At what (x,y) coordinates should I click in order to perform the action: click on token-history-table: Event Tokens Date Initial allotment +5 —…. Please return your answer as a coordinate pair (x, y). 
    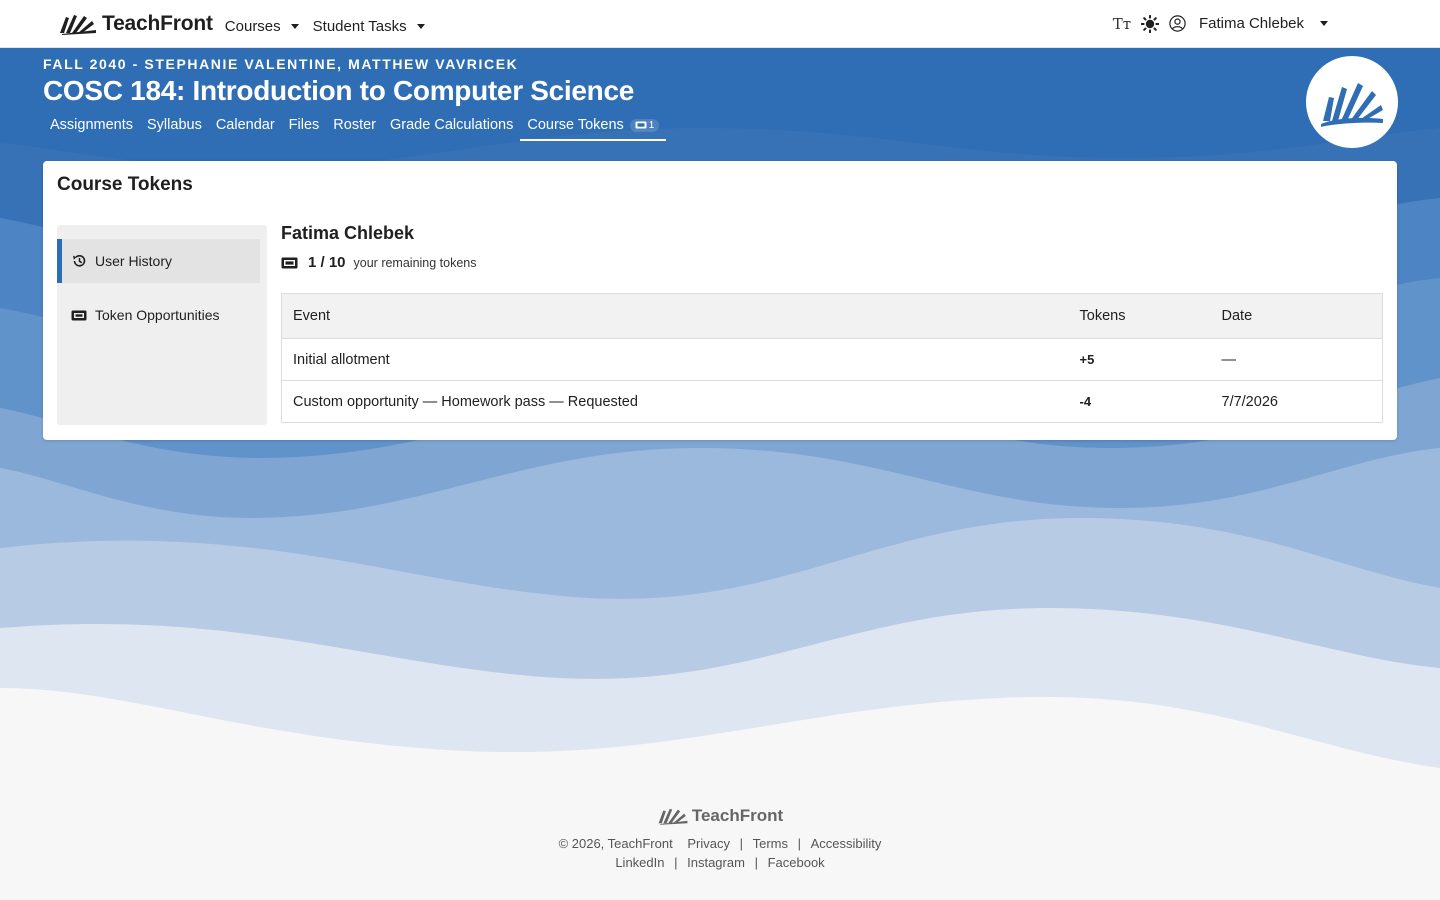
    Looking at the image, I should click on (832, 358).